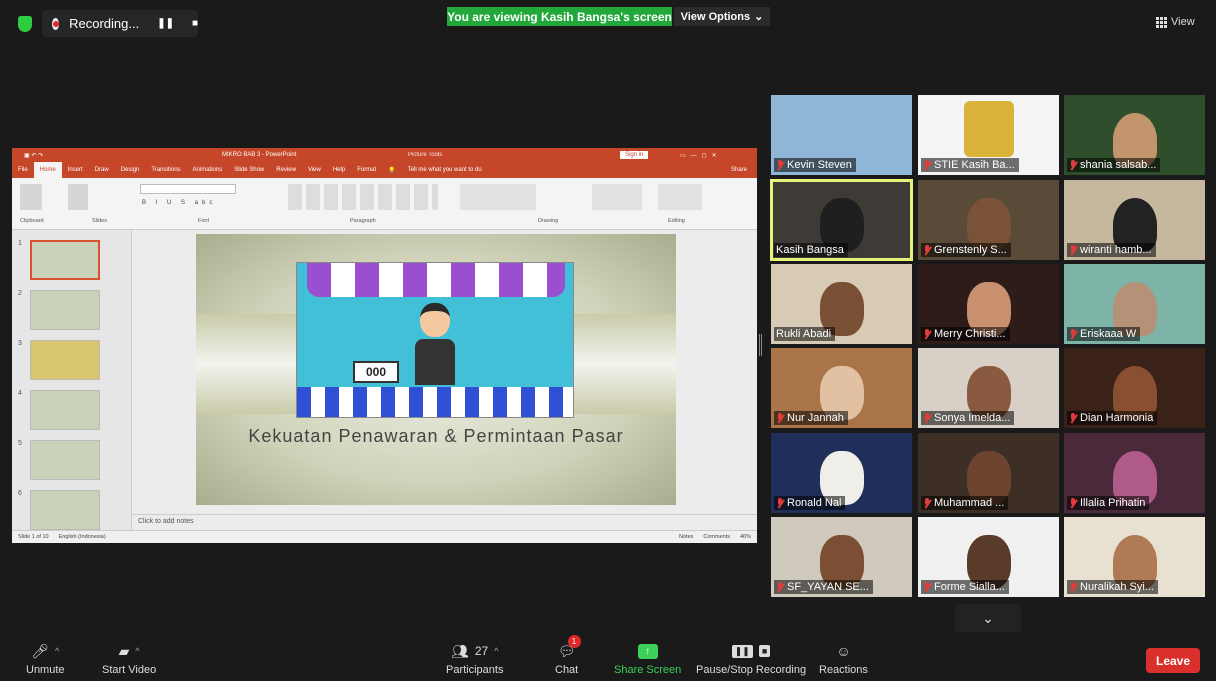 Image resolution: width=1216 pixels, height=681 pixels. What do you see at coordinates (314, 170) in the screenshot?
I see `tab-view: View` at bounding box center [314, 170].